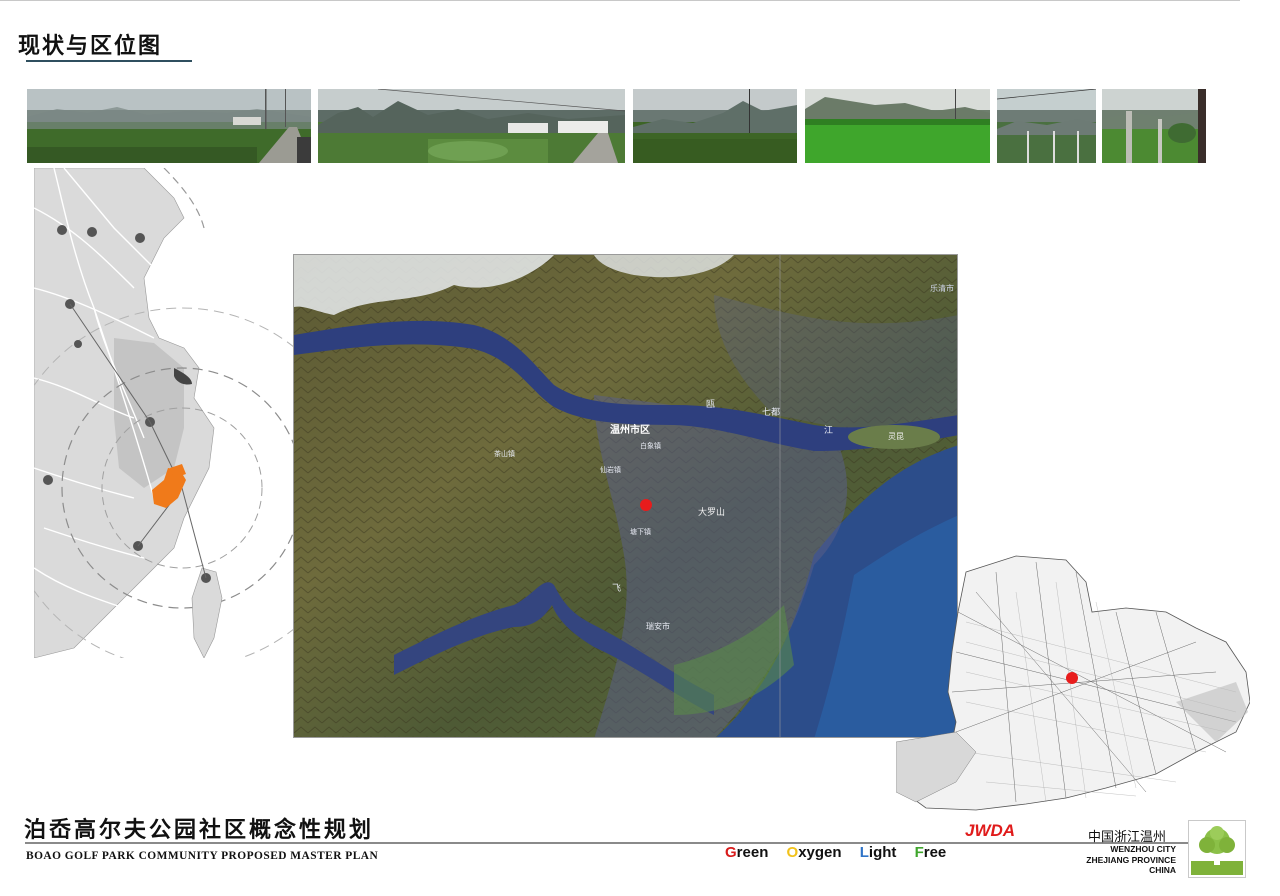 This screenshot has height=896, width=1280. What do you see at coordinates (90, 46) in the screenshot?
I see `page-title: 现状与区位图` at bounding box center [90, 46].